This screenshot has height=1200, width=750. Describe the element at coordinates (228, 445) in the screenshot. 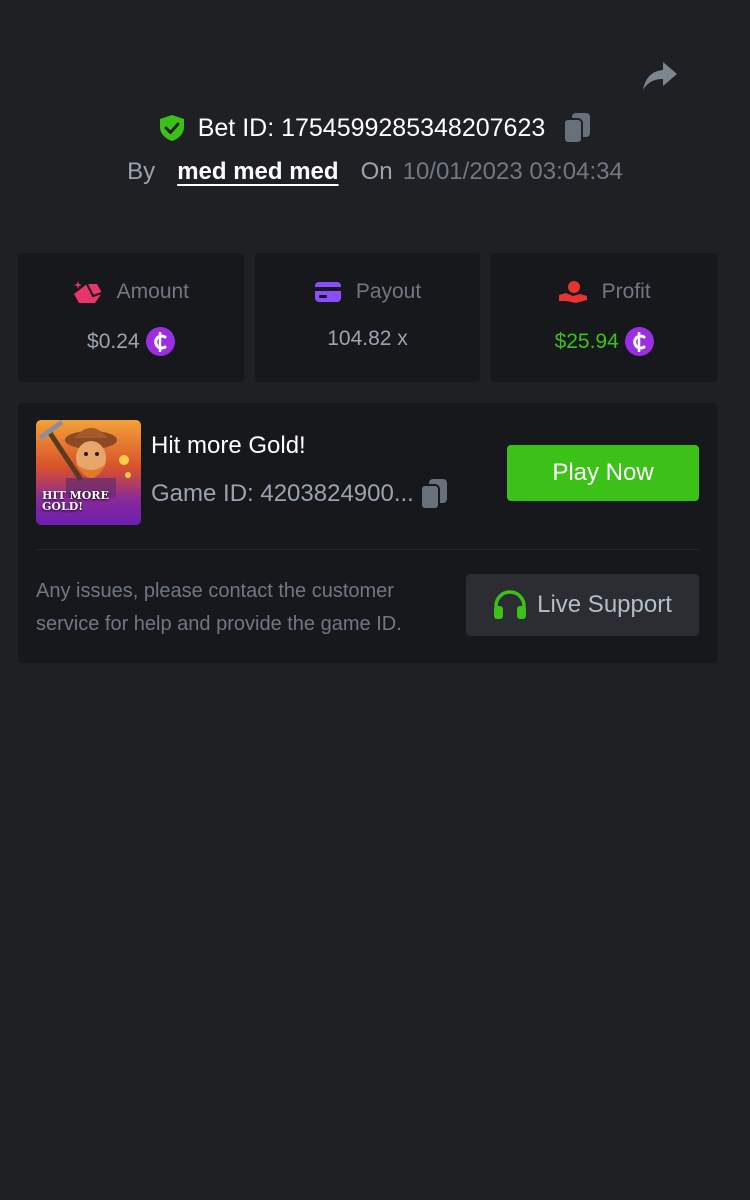

I see `game-title: Hit more Gold!` at that location.